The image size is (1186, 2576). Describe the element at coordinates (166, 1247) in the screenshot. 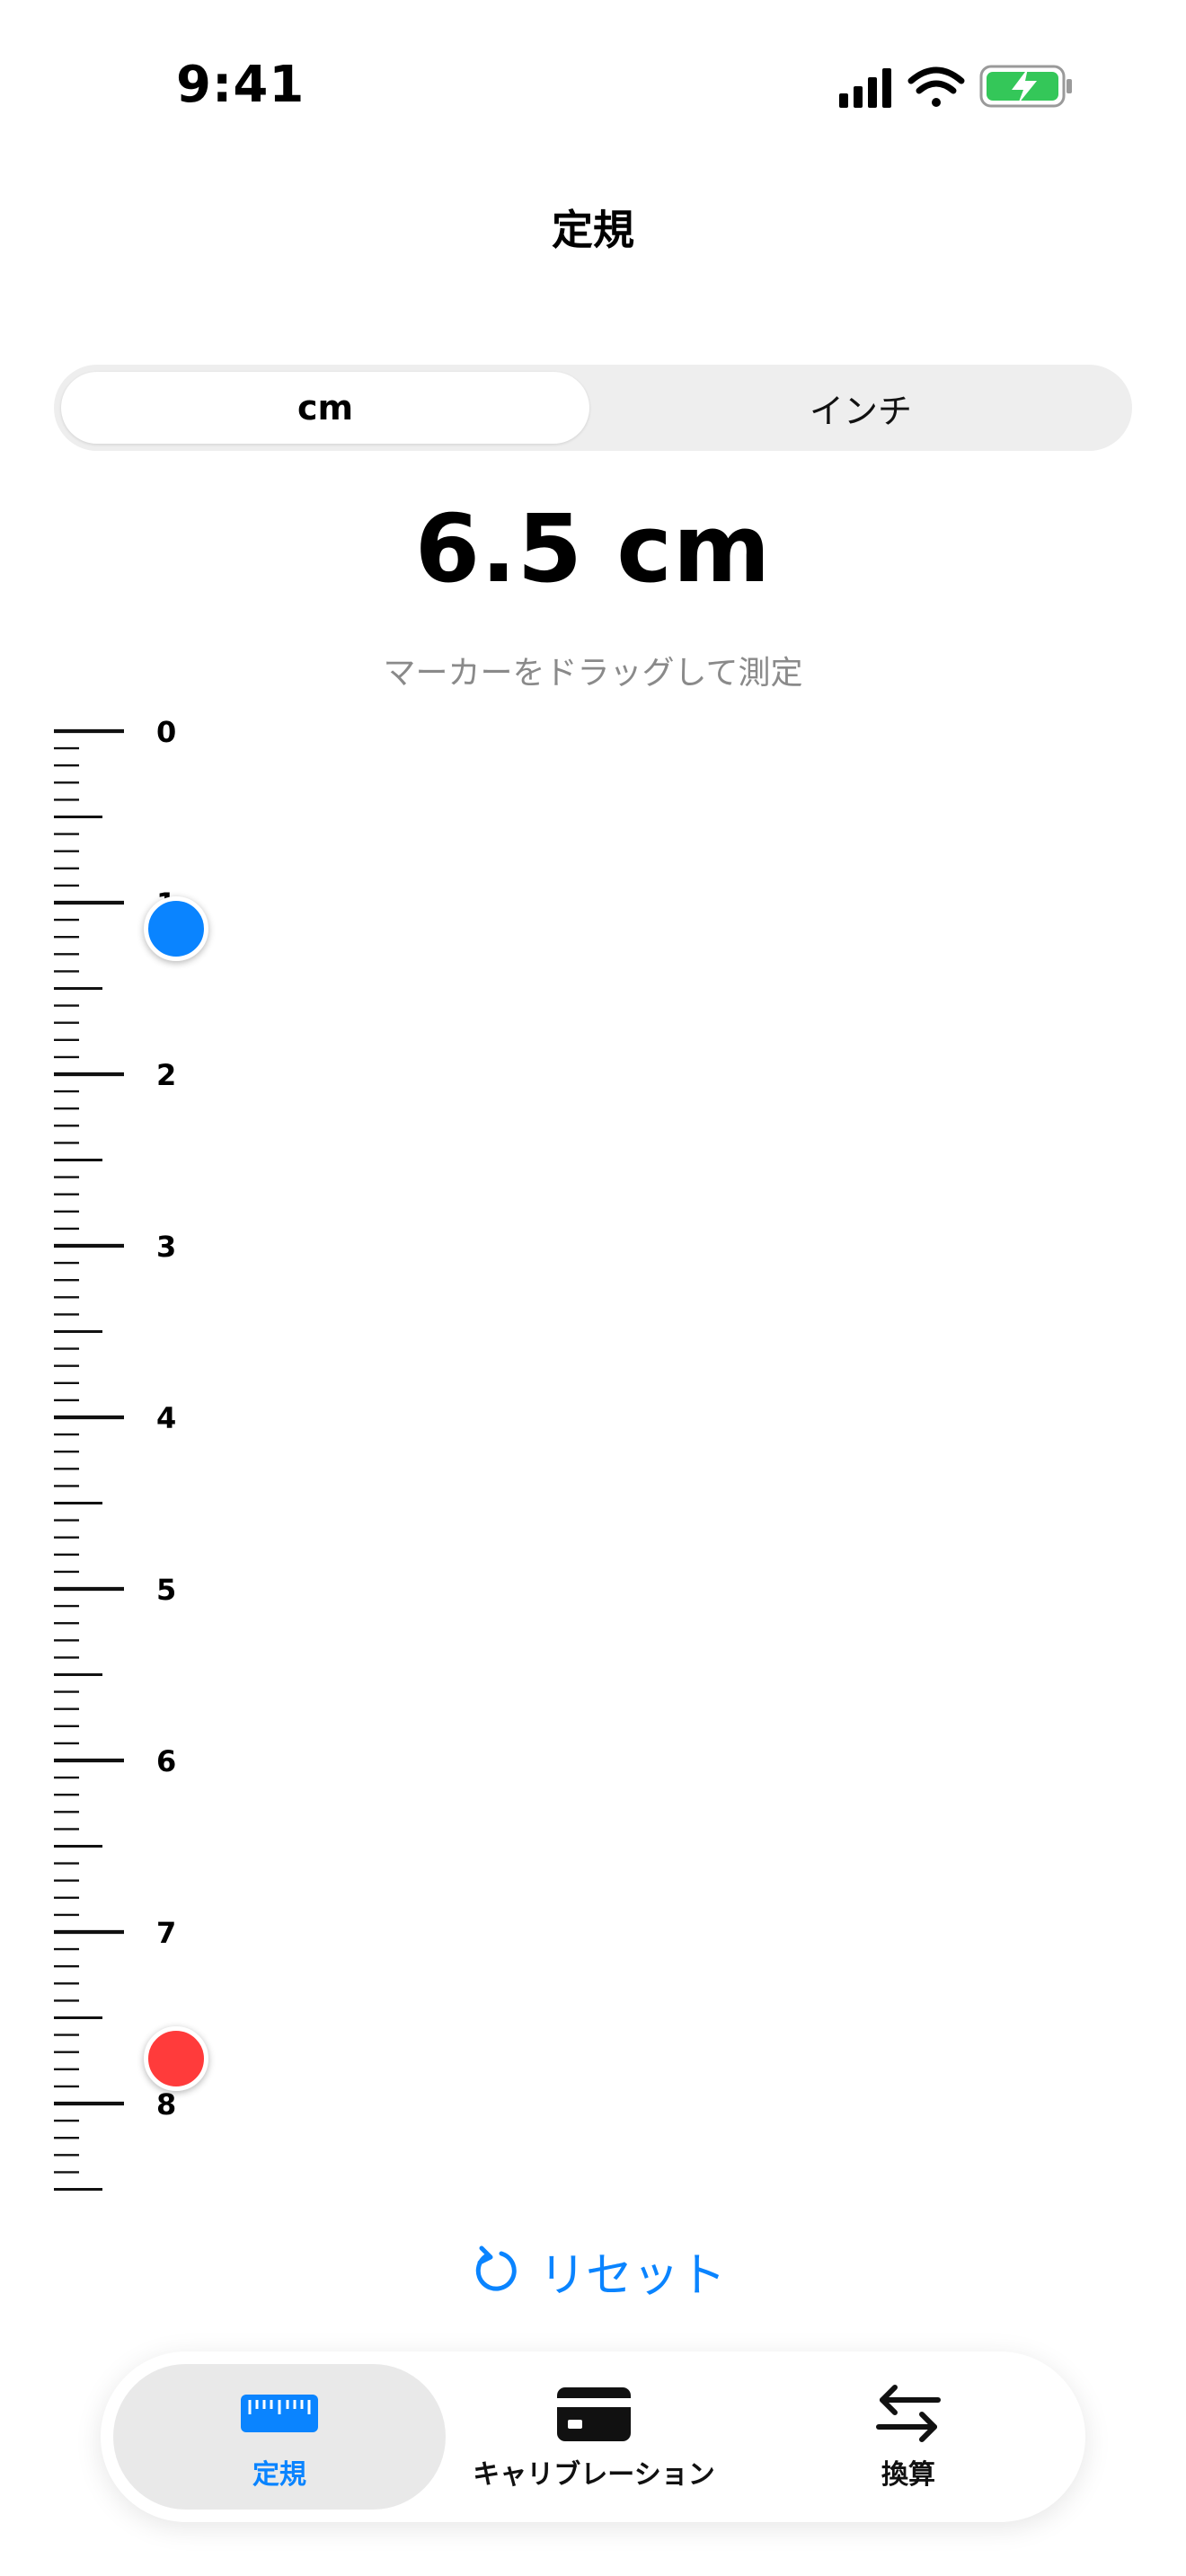

I see `ruler-label: 3` at that location.